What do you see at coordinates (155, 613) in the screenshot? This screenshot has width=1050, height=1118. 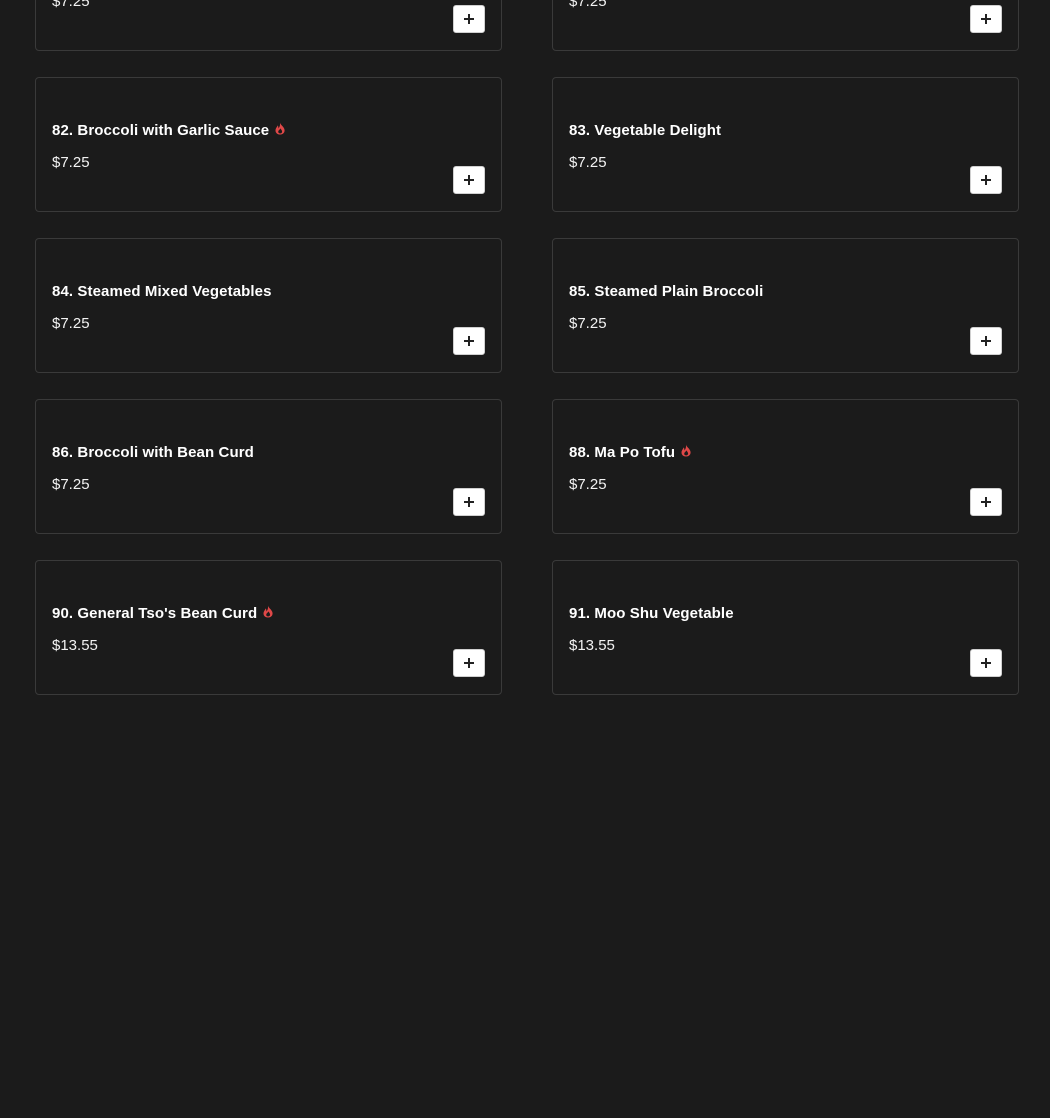 I see `menu-item-name: 90. General Tso's Bean Curd` at bounding box center [155, 613].